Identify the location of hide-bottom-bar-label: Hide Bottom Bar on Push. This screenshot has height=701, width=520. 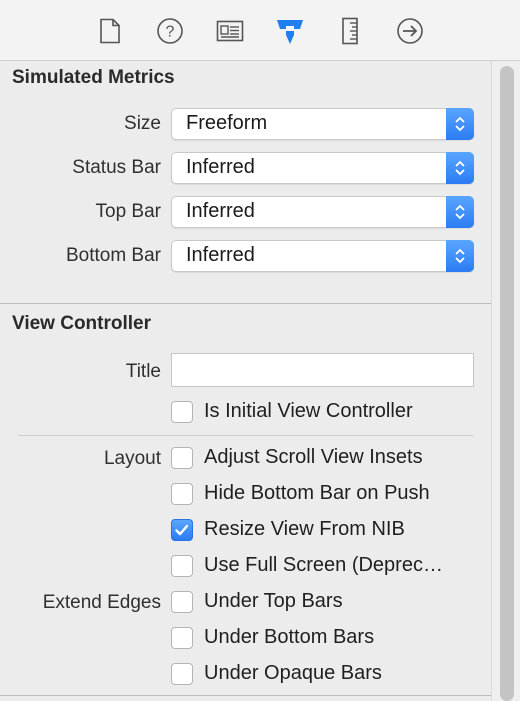
(317, 493).